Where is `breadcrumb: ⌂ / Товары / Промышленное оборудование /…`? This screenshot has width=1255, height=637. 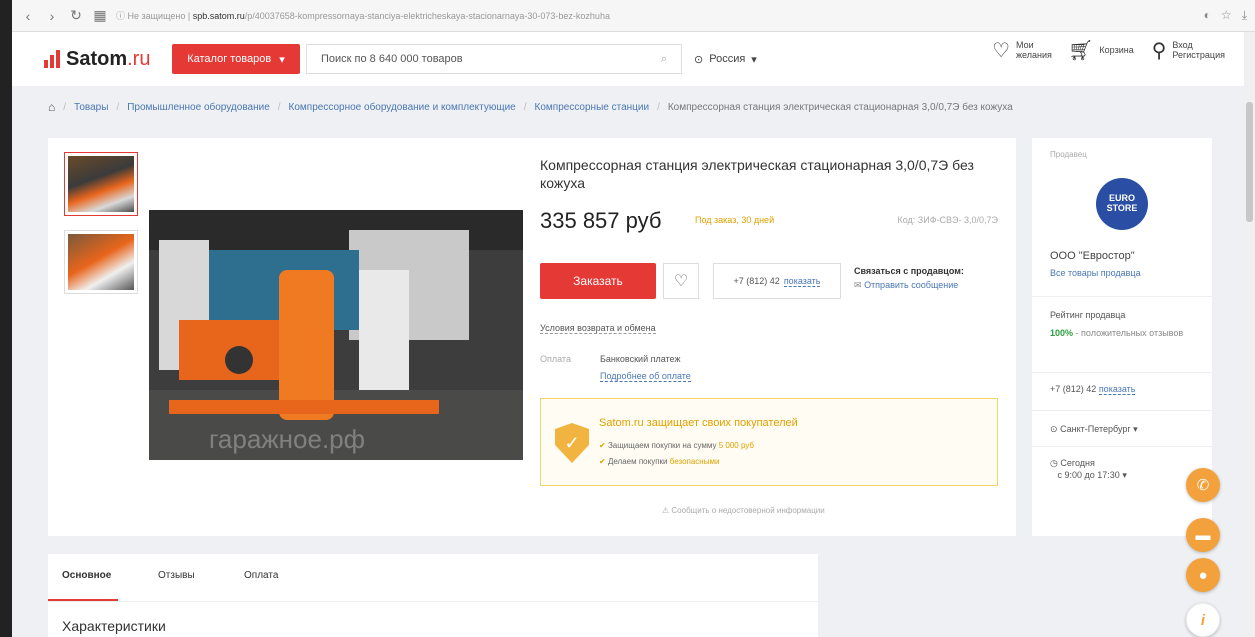 breadcrumb: ⌂ / Товары / Промышленное оборудование /… is located at coordinates (530, 107).